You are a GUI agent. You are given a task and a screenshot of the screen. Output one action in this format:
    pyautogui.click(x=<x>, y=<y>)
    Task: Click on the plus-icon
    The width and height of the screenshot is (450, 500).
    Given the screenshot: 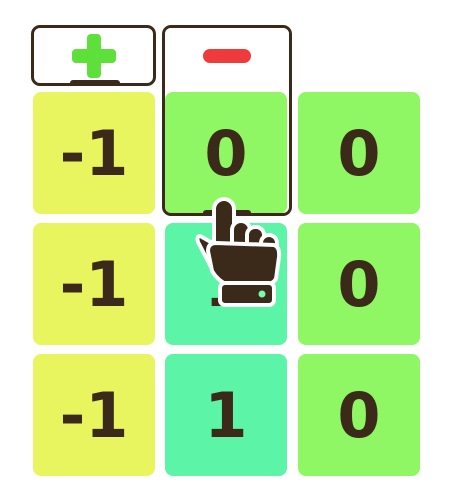 What is the action you would take?
    pyautogui.click(x=94, y=56)
    